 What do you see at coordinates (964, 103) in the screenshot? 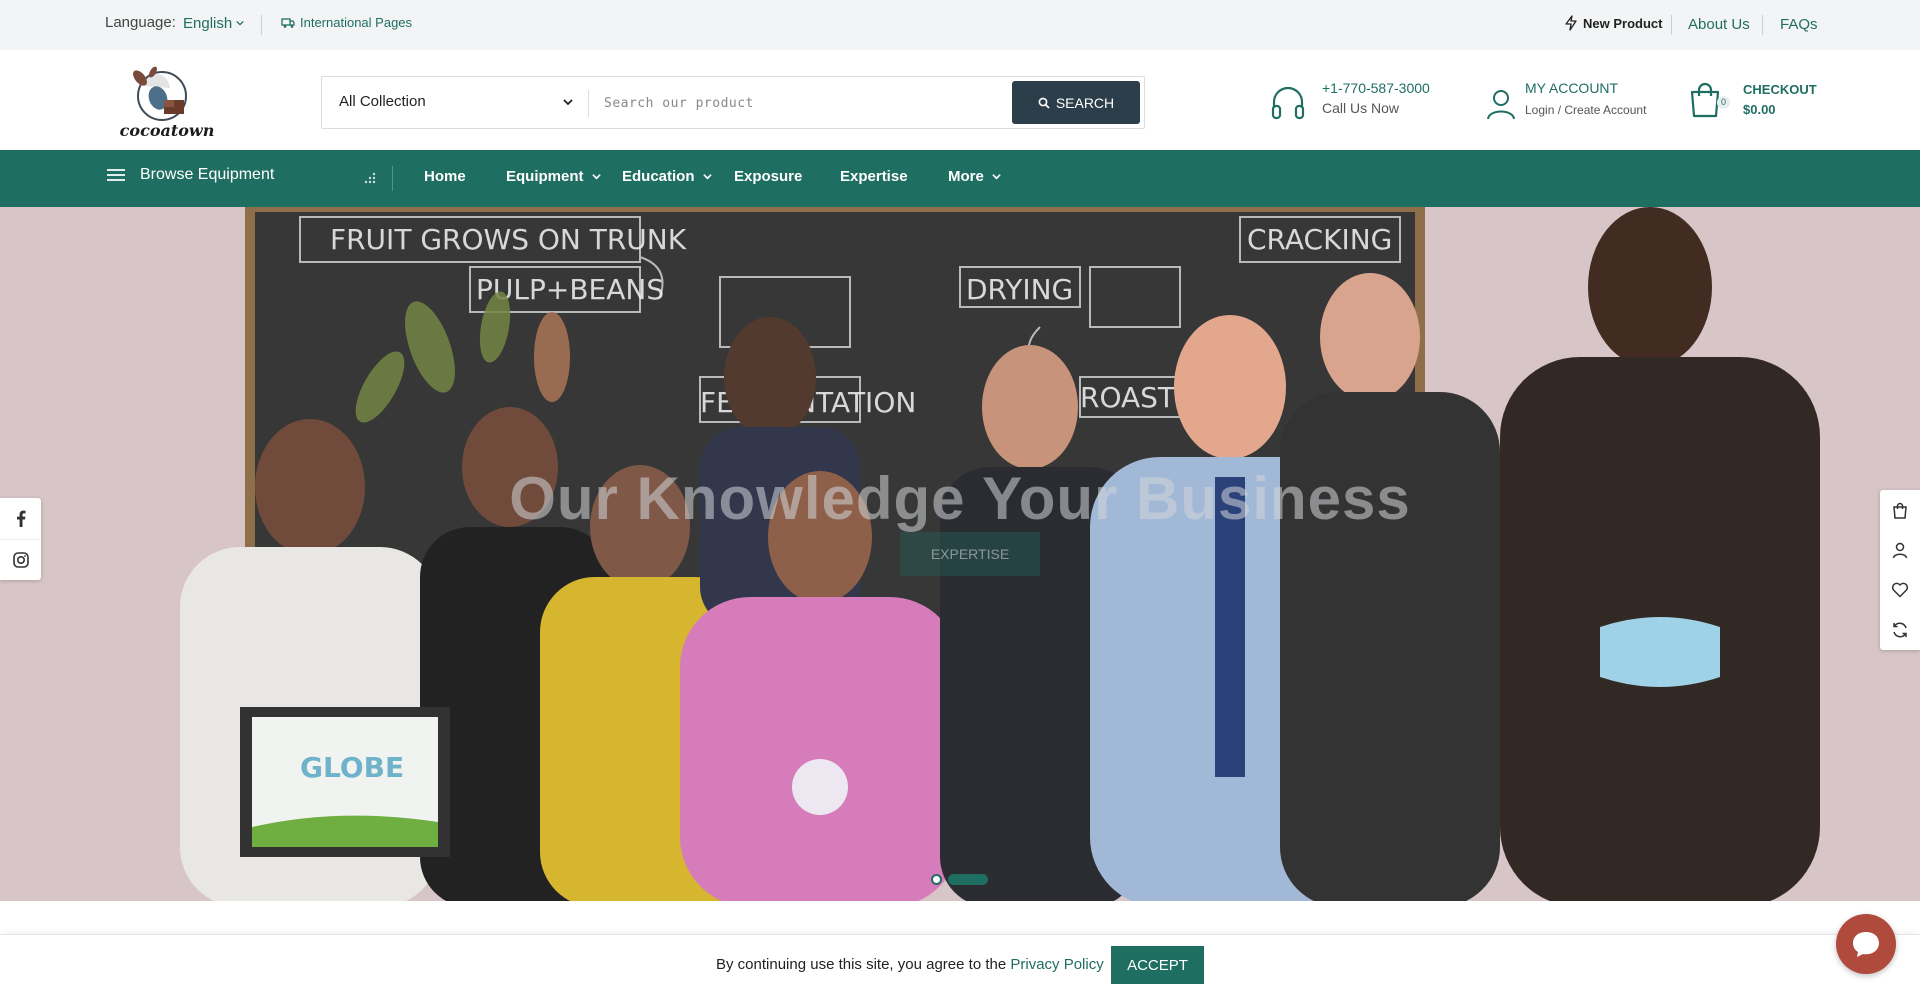
I see `search-input` at bounding box center [964, 103].